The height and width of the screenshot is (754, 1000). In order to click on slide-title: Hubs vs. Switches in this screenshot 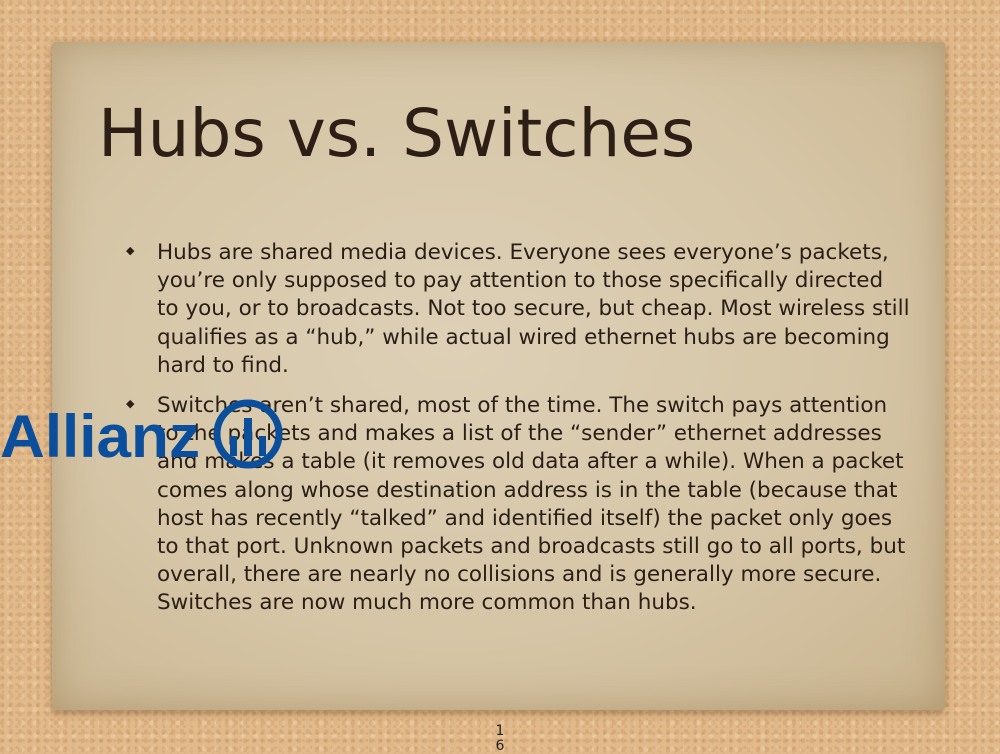, I will do `click(397, 133)`.